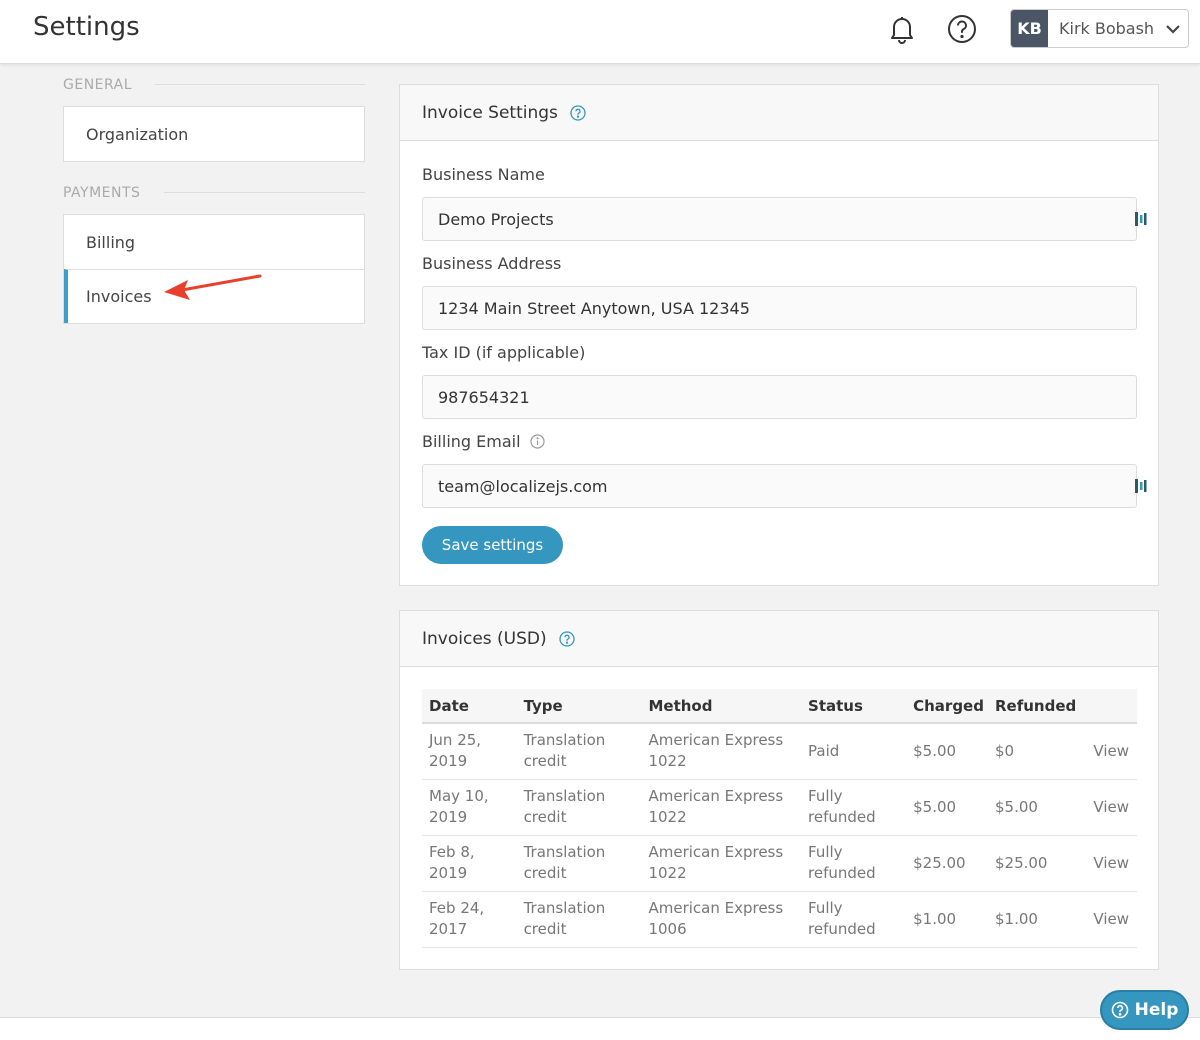 The height and width of the screenshot is (1040, 1200). Describe the element at coordinates (86, 27) in the screenshot. I see `page-title: Settings` at that location.